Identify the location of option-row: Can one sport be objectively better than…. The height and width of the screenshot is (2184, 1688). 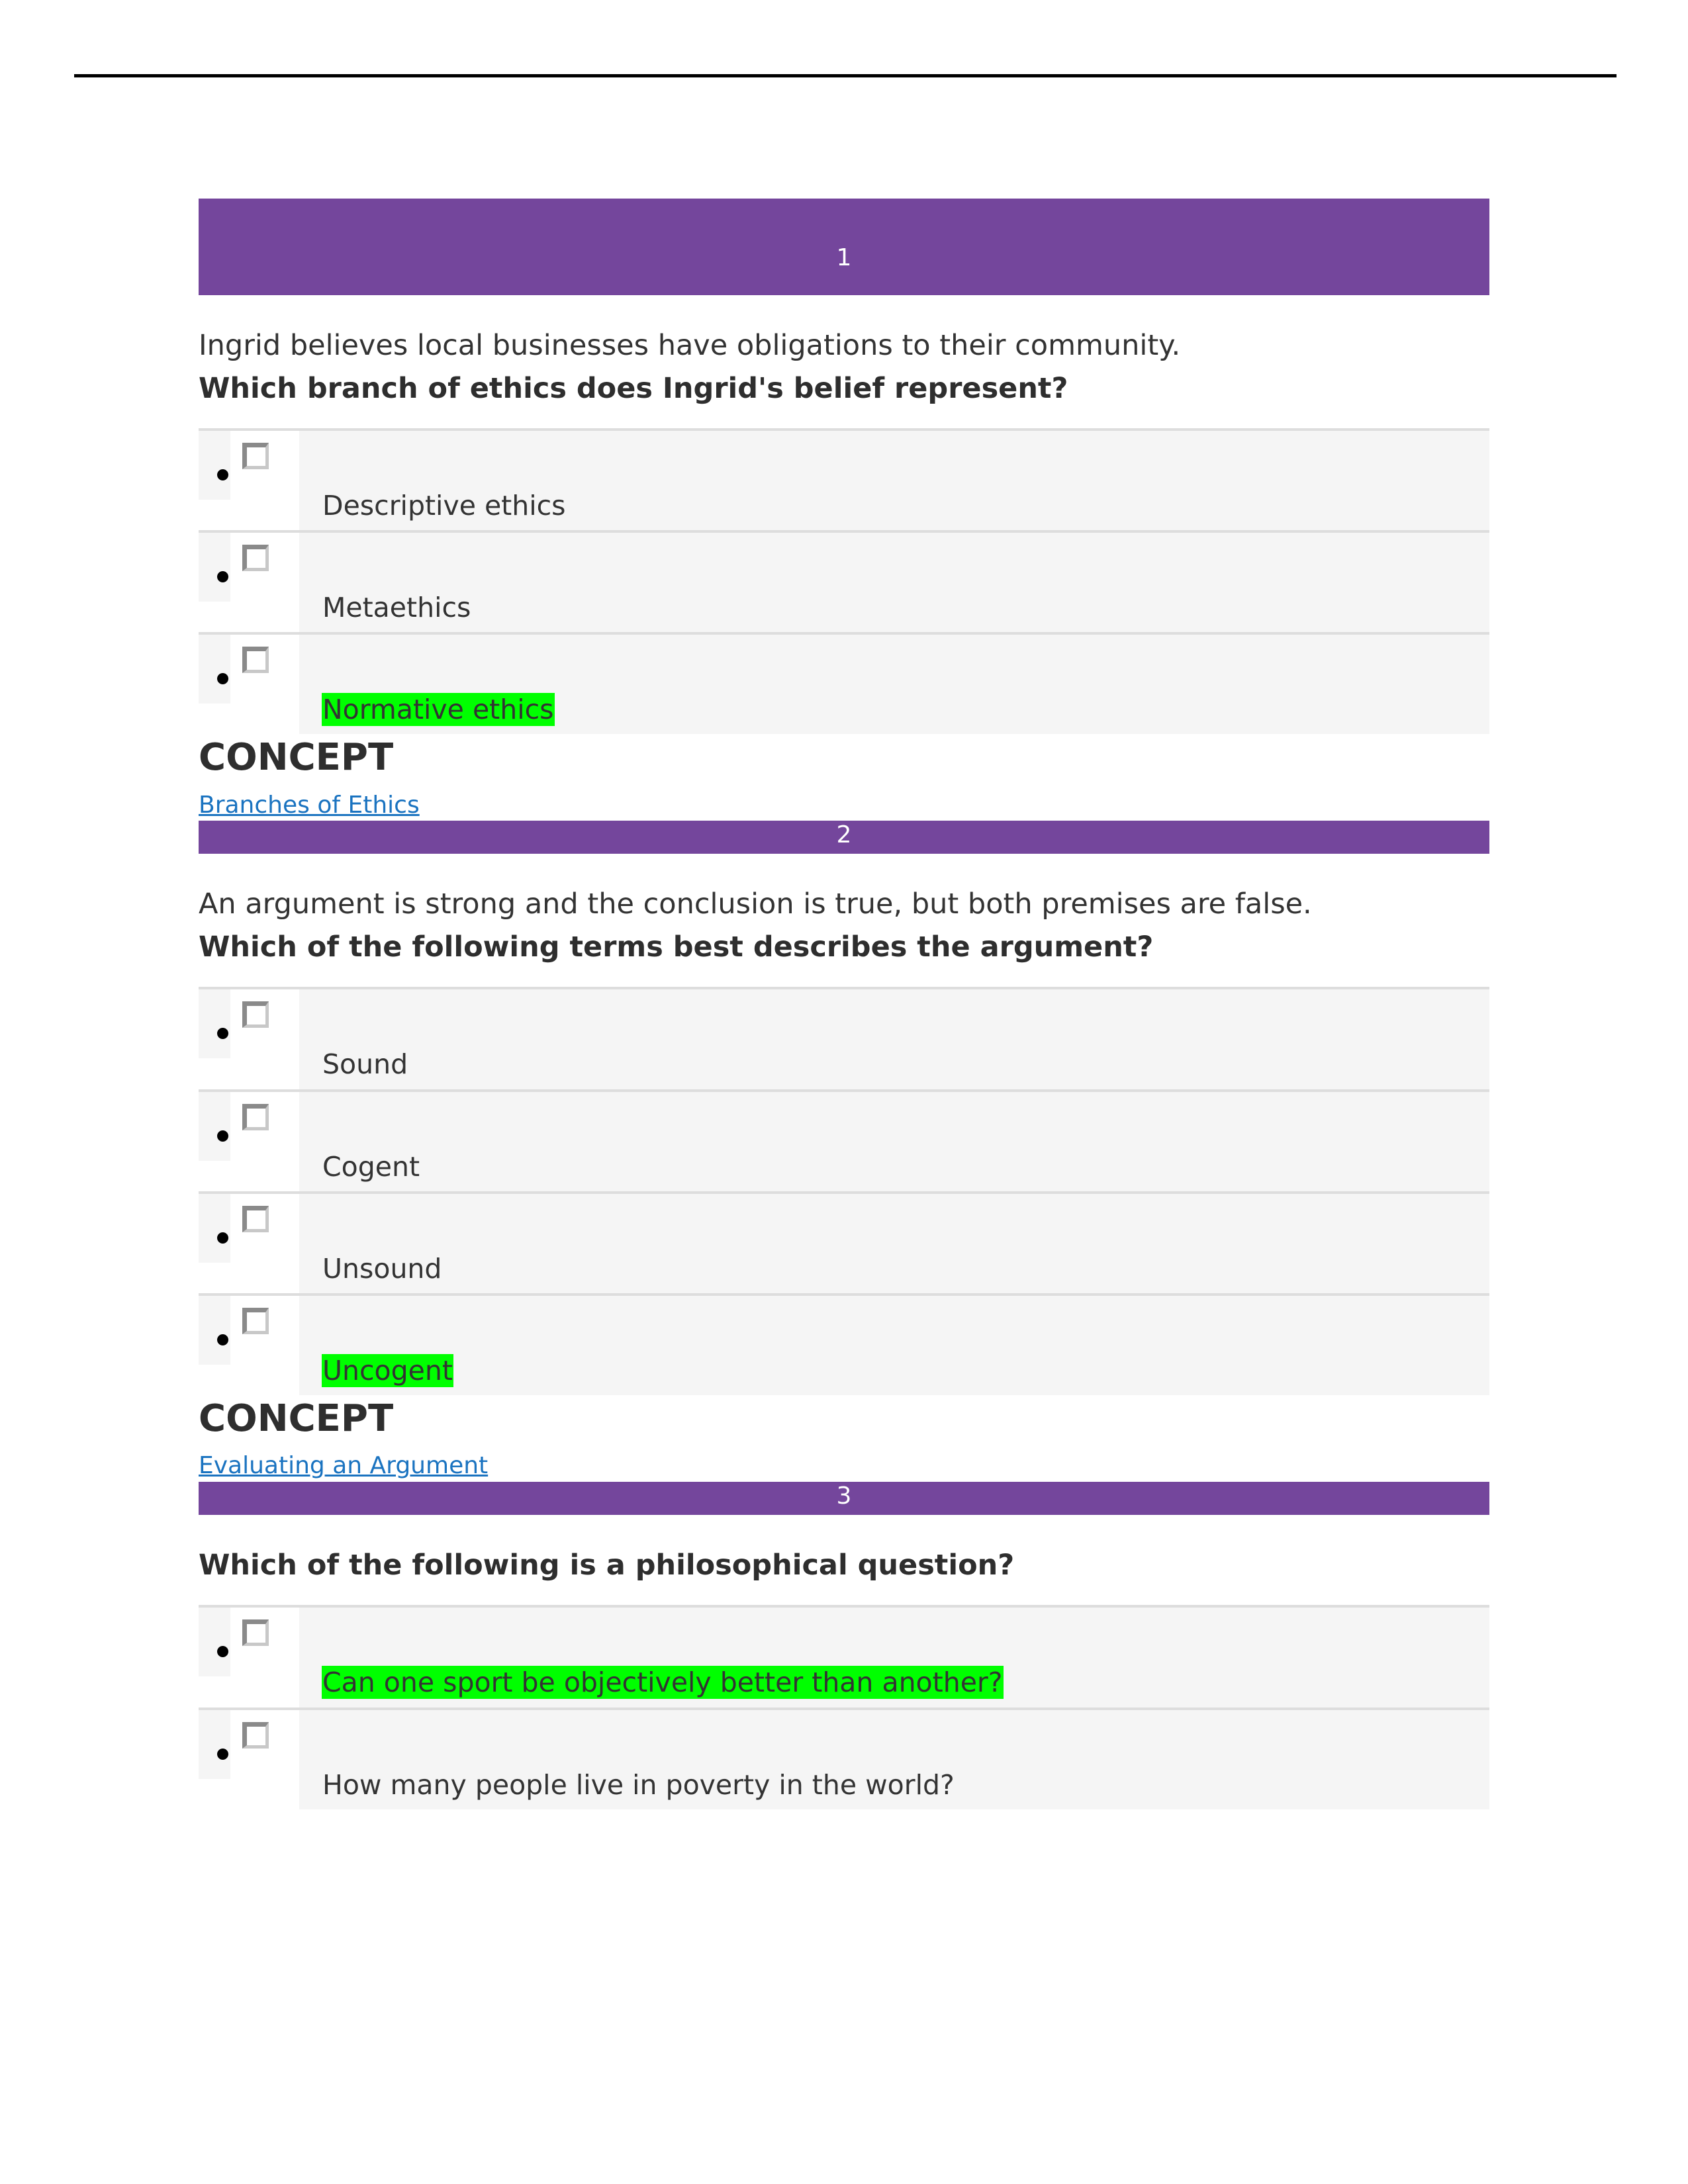
(844, 1657).